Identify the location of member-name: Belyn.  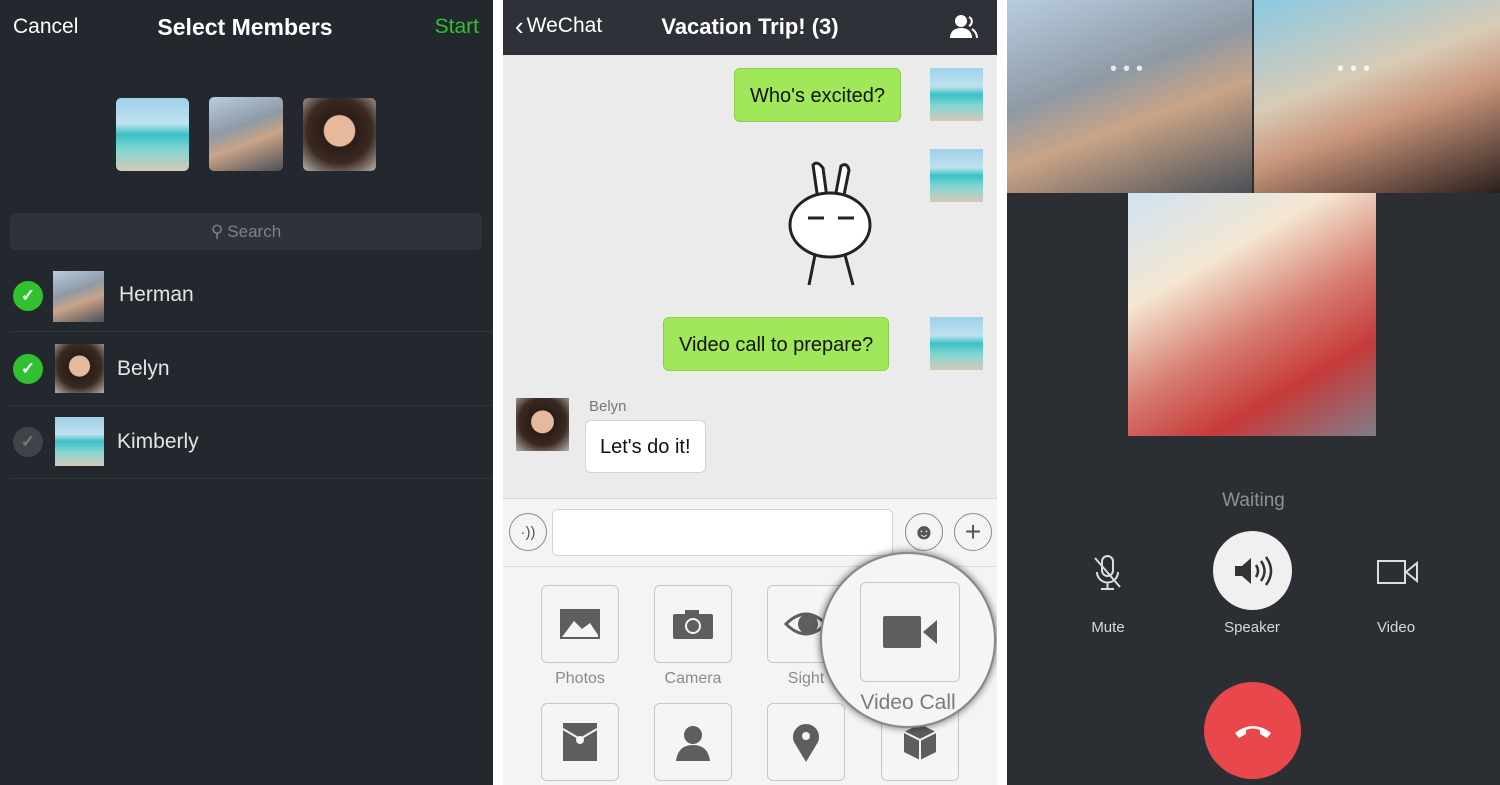
(143, 368).